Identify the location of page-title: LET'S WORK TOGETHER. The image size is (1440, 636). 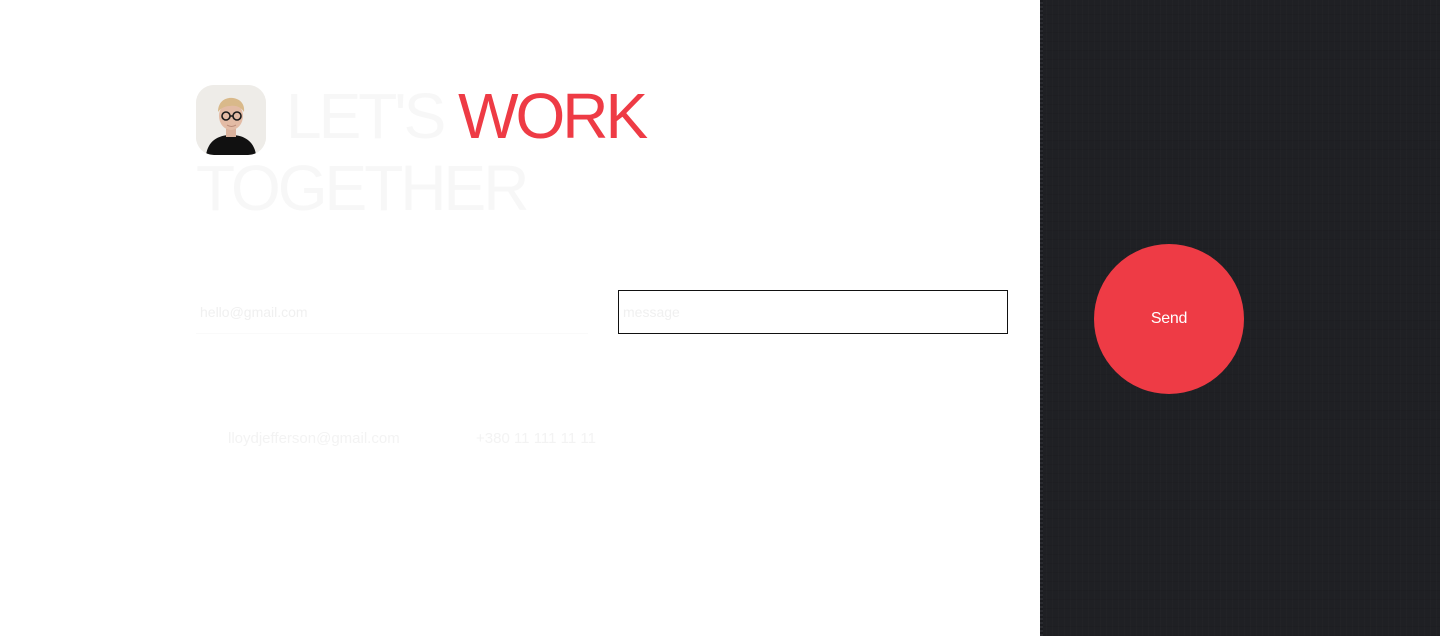
(422, 152).